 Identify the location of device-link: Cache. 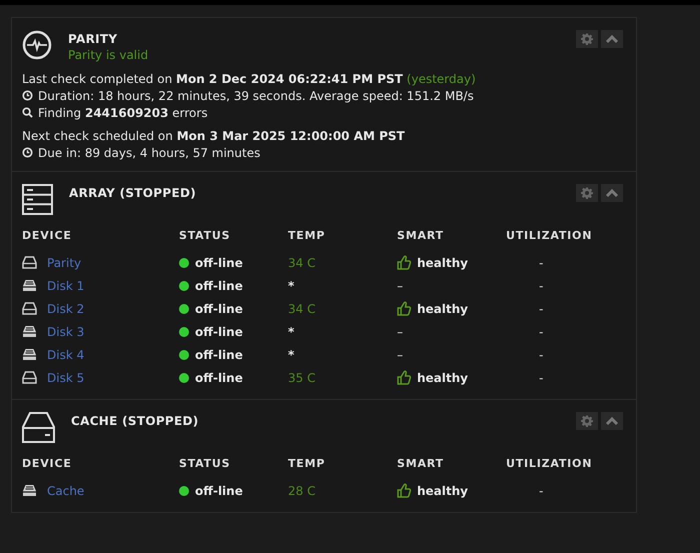
(65, 491).